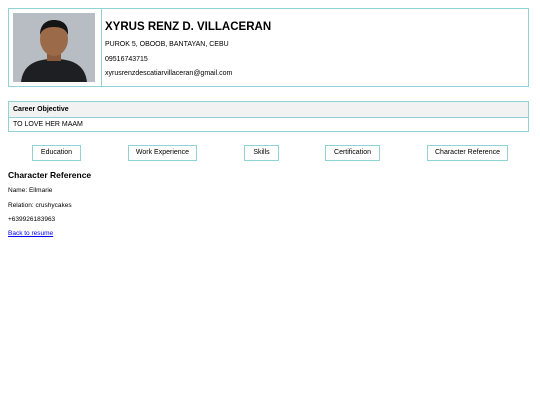 The image size is (540, 405). I want to click on career-objective-card: Career Objective TO LOVE HER MAAM, so click(268, 116).